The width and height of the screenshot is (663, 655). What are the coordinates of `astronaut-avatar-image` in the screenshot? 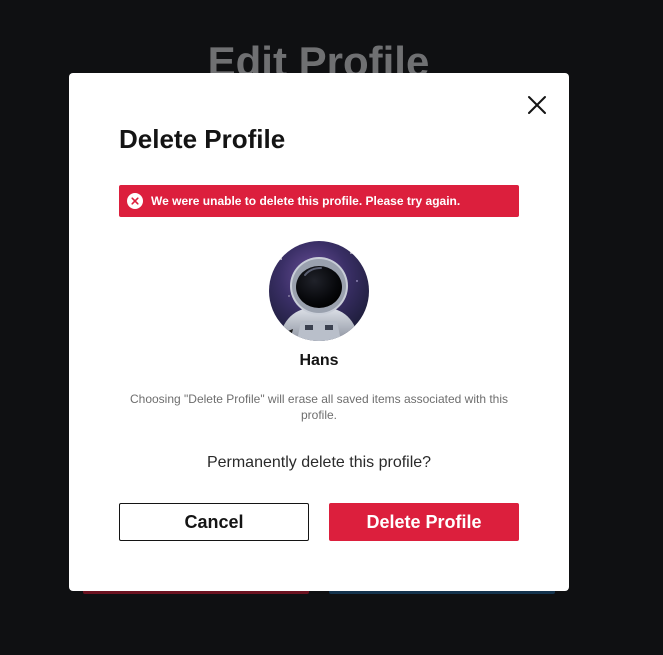 It's located at (319, 291).